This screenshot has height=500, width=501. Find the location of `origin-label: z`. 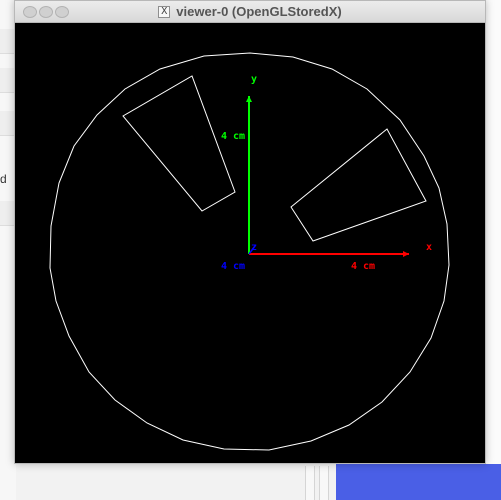

origin-label: z is located at coordinates (254, 247).